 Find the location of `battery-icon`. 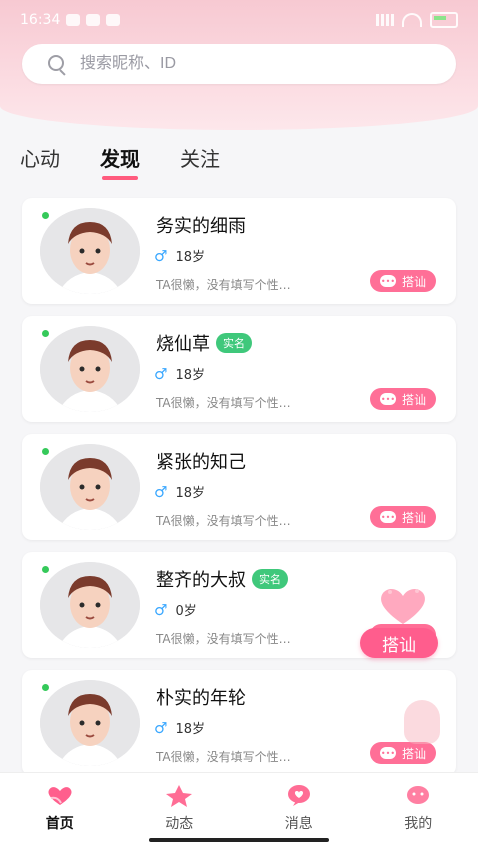

battery-icon is located at coordinates (444, 20).